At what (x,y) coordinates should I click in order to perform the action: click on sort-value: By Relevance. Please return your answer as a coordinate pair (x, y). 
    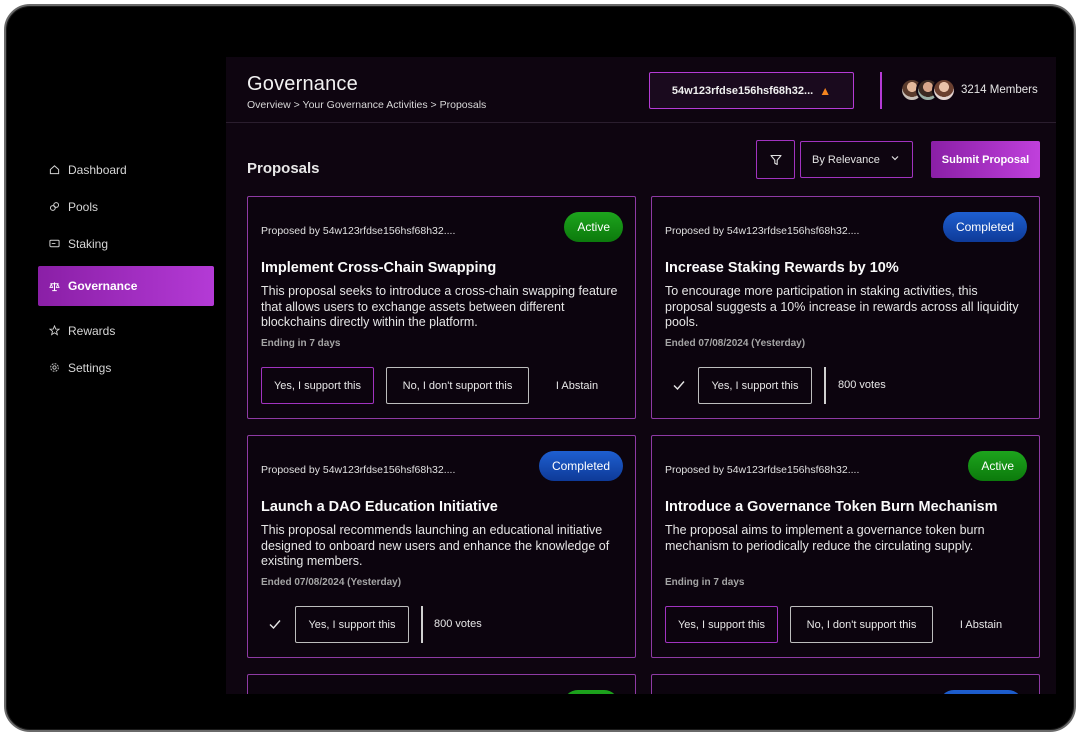
    Looking at the image, I should click on (846, 159).